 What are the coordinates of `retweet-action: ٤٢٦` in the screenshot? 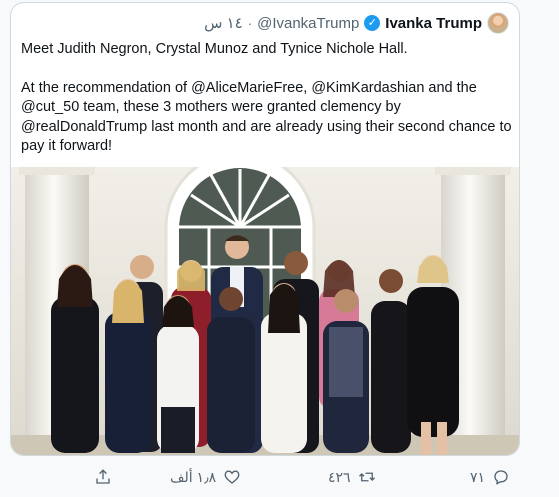 It's located at (352, 477).